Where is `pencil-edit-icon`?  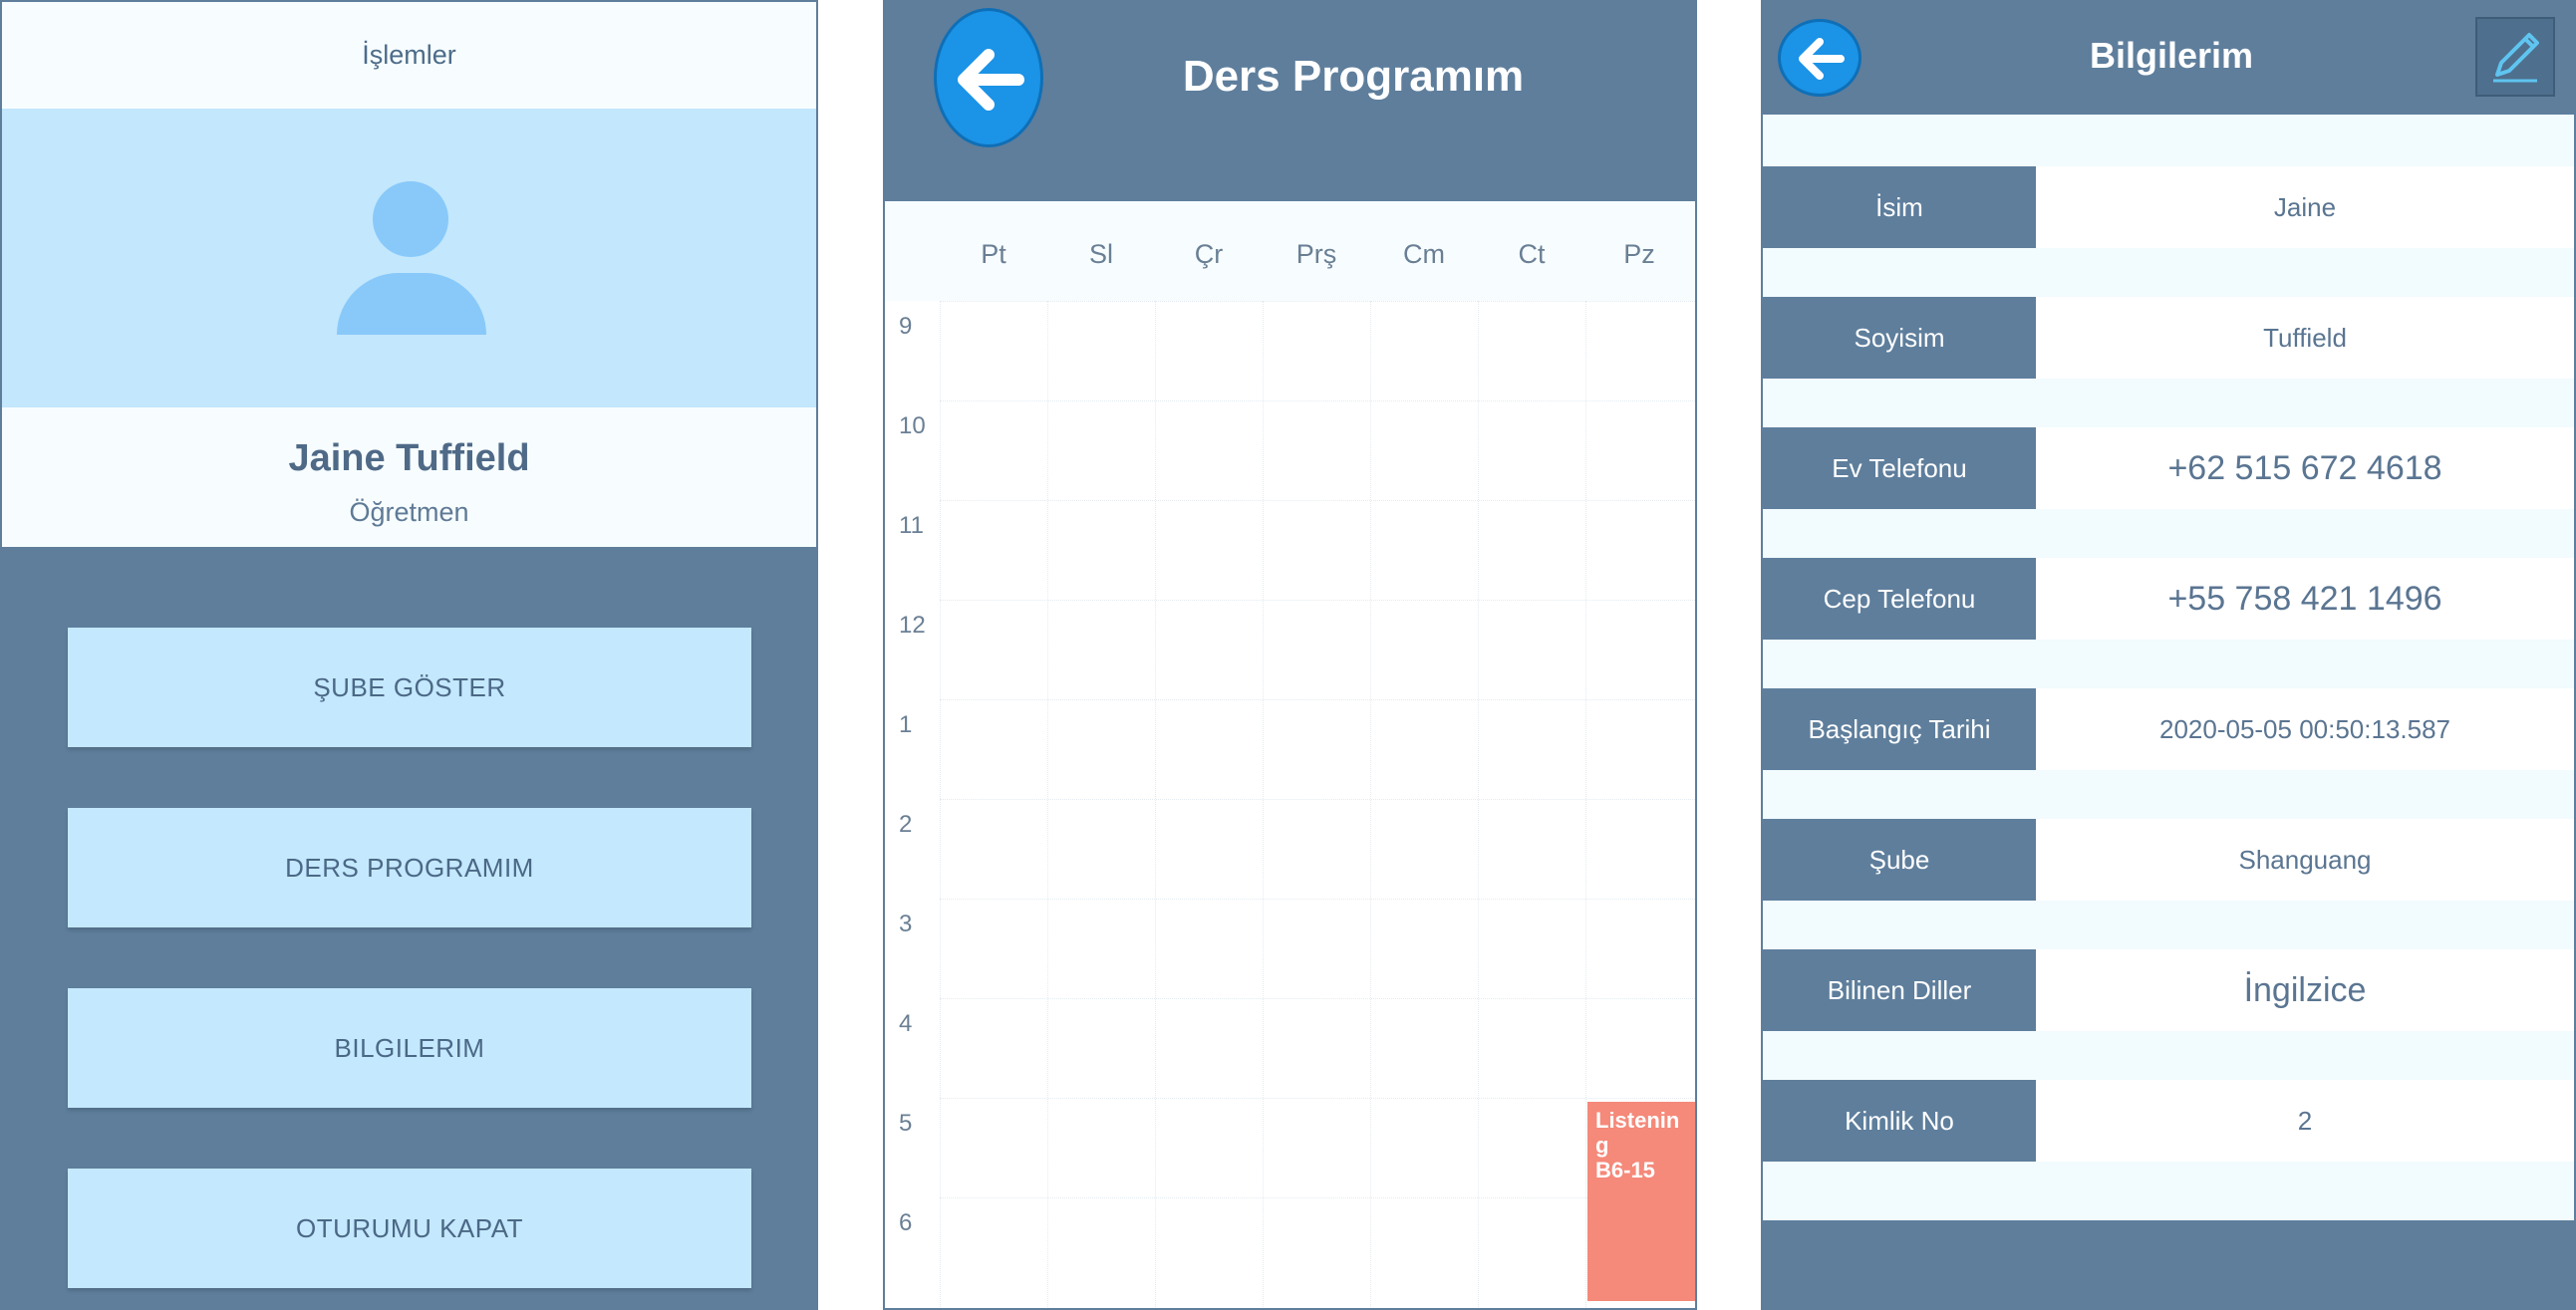
pencil-edit-icon is located at coordinates (2516, 58).